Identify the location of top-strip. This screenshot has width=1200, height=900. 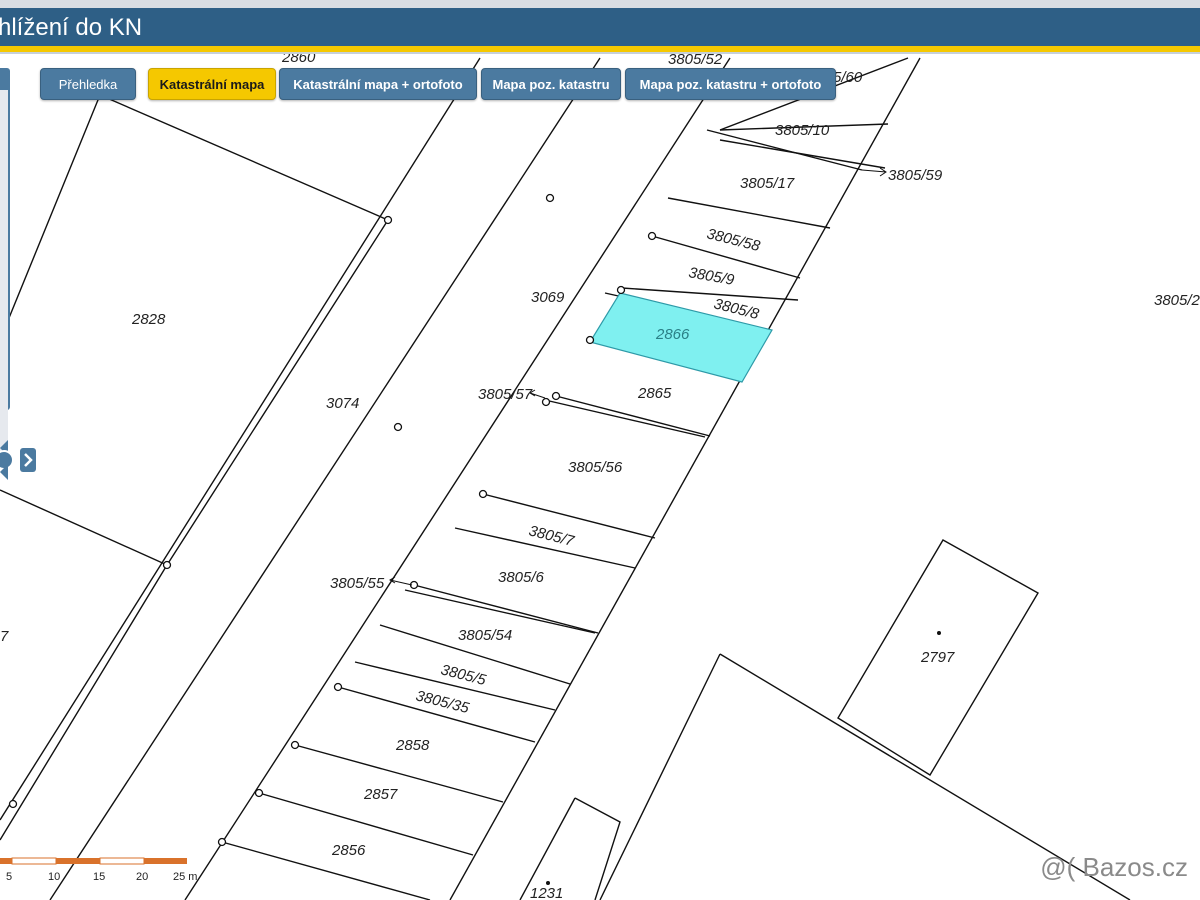
(600, 4).